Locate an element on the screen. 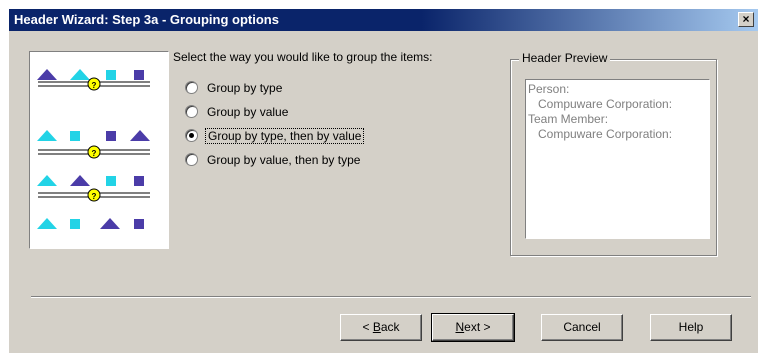 The width and height of the screenshot is (758, 353). radio-label: Group by type, then by value is located at coordinates (285, 136).